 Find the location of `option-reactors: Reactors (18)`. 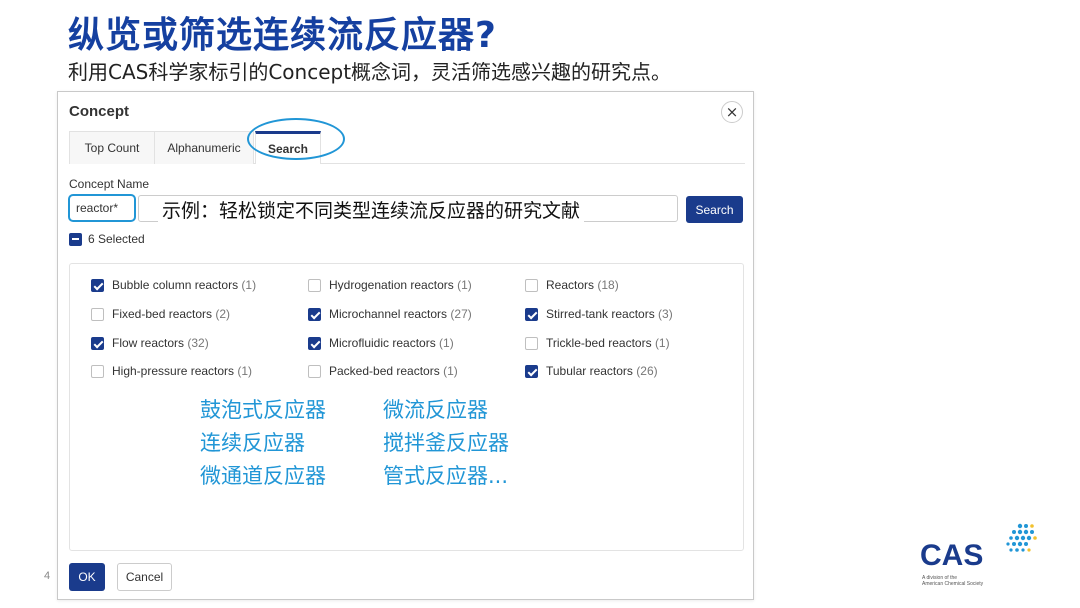

option-reactors: Reactors (18) is located at coordinates (572, 285).